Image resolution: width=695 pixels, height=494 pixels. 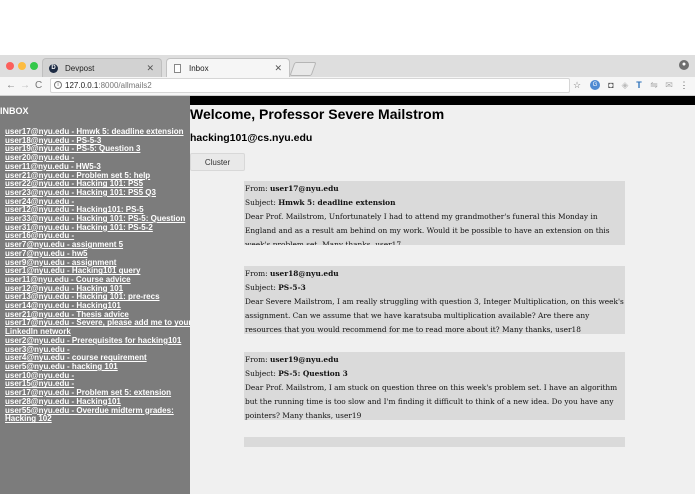 What do you see at coordinates (654, 85) in the screenshot?
I see `extension-arrows-icon: ⇋` at bounding box center [654, 85].